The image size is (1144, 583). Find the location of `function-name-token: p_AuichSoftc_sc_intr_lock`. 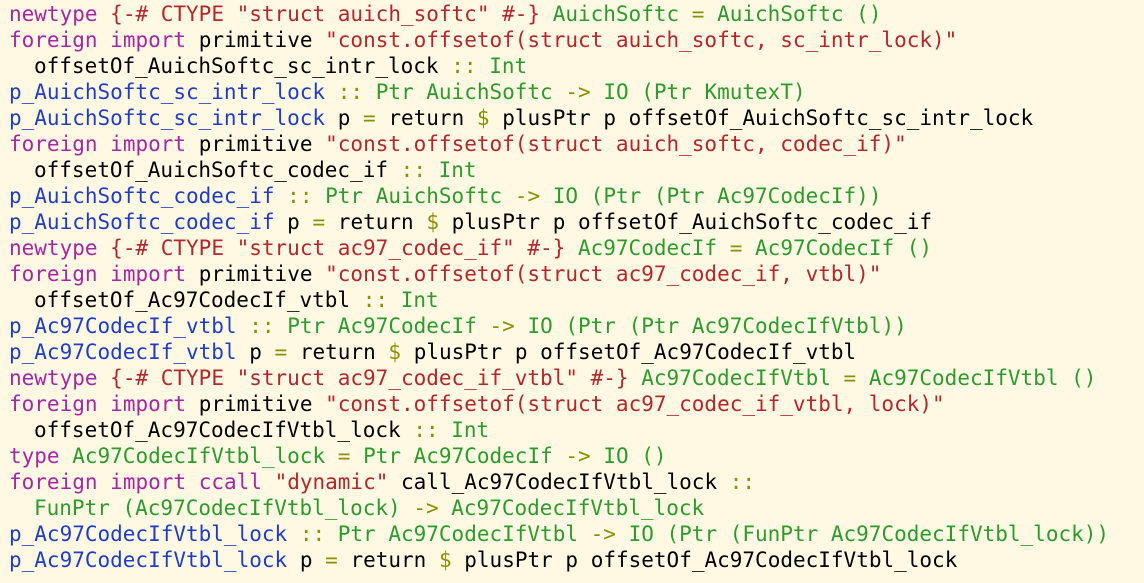

function-name-token: p_AuichSoftc_sc_intr_lock is located at coordinates (167, 92).